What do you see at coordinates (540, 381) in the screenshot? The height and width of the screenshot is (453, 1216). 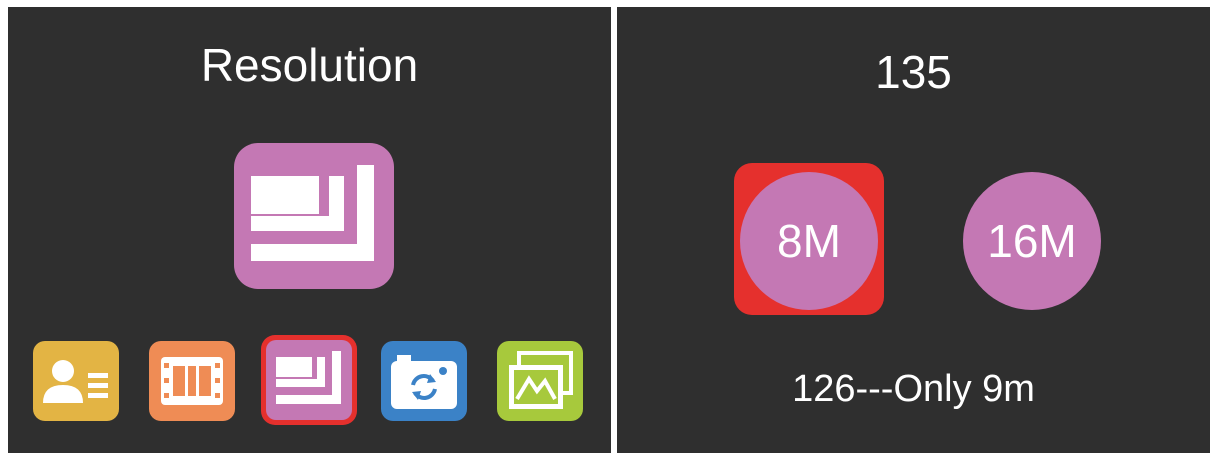 I see `gallery-icon` at bounding box center [540, 381].